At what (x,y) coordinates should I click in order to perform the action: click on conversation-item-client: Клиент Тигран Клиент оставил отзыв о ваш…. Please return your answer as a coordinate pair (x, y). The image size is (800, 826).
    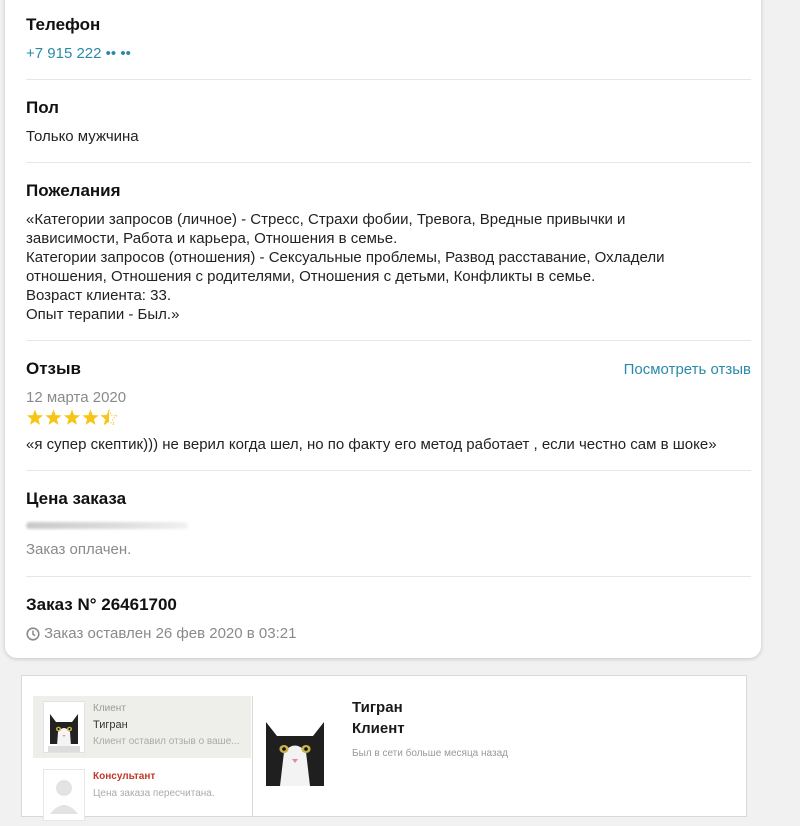
    Looking at the image, I should click on (142, 727).